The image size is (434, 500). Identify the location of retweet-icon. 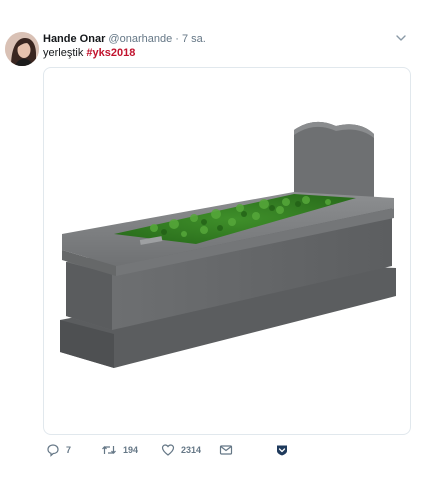
(109, 450).